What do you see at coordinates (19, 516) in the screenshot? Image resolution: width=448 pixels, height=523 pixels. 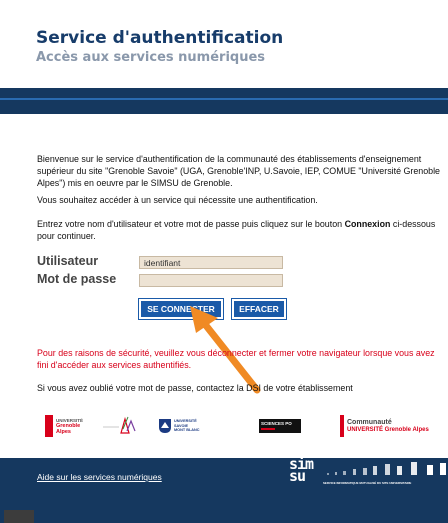 I see `window-corner` at bounding box center [19, 516].